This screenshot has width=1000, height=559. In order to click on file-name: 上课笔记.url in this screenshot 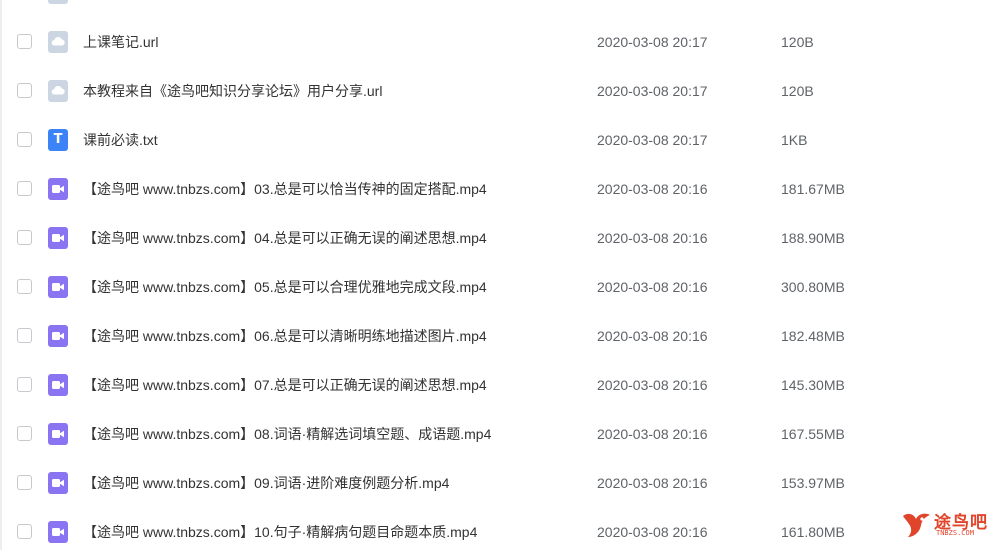, I will do `click(120, 42)`.